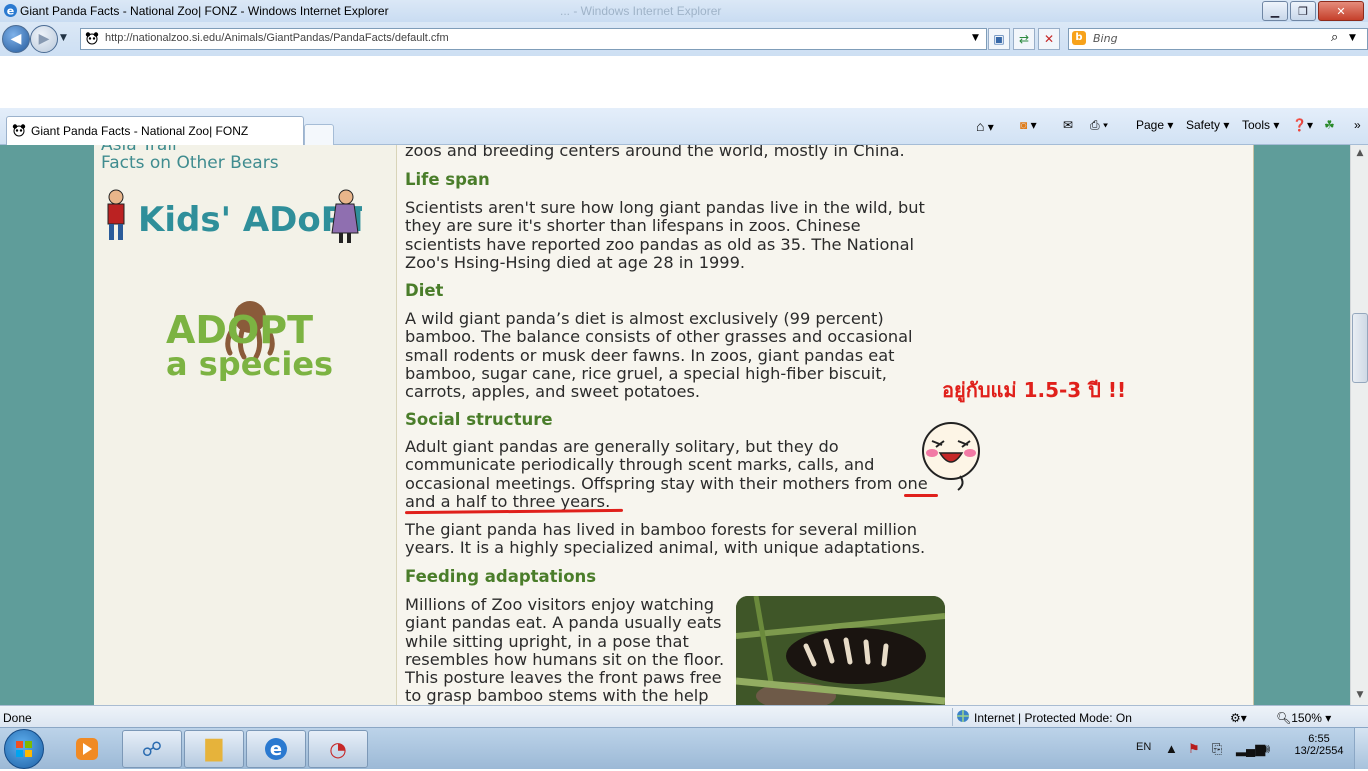  Describe the element at coordinates (250, 220) in the screenshot. I see `kids-adopt-text: Kids' ADoPT` at that location.